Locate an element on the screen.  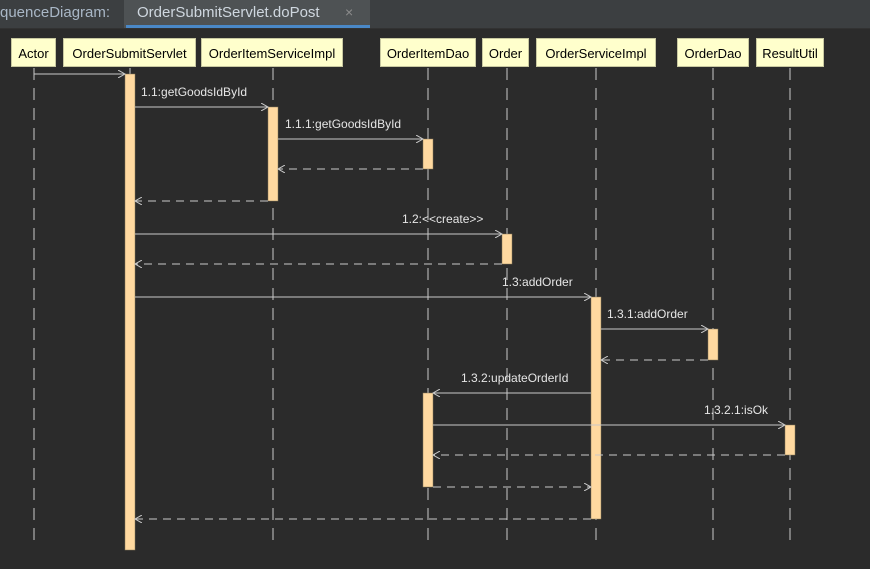
message-label-1-3-1: 1.3.1:addOrder is located at coordinates (647, 314).